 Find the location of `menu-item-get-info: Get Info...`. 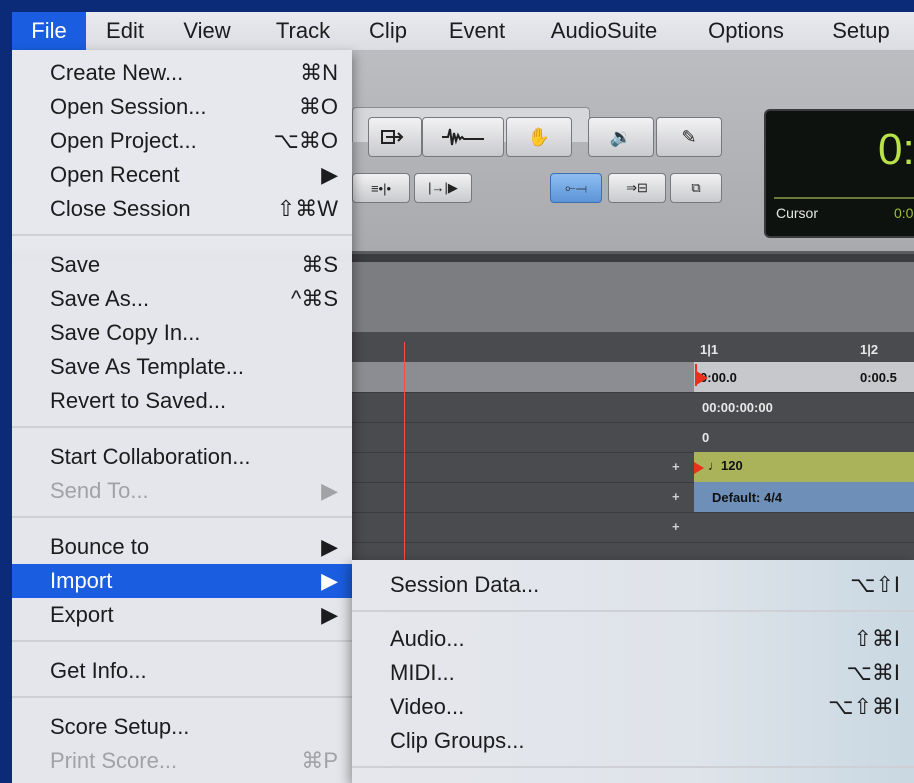

menu-item-get-info: Get Info... is located at coordinates (182, 671).